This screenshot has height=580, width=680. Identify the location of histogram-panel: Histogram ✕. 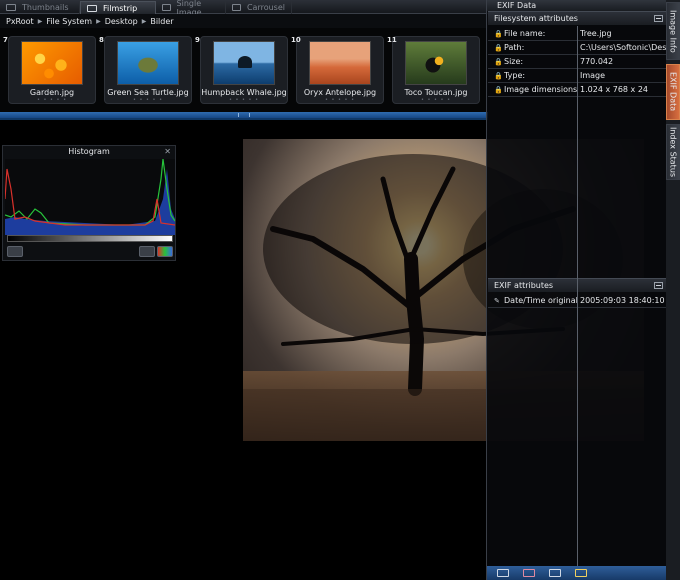
(89, 203).